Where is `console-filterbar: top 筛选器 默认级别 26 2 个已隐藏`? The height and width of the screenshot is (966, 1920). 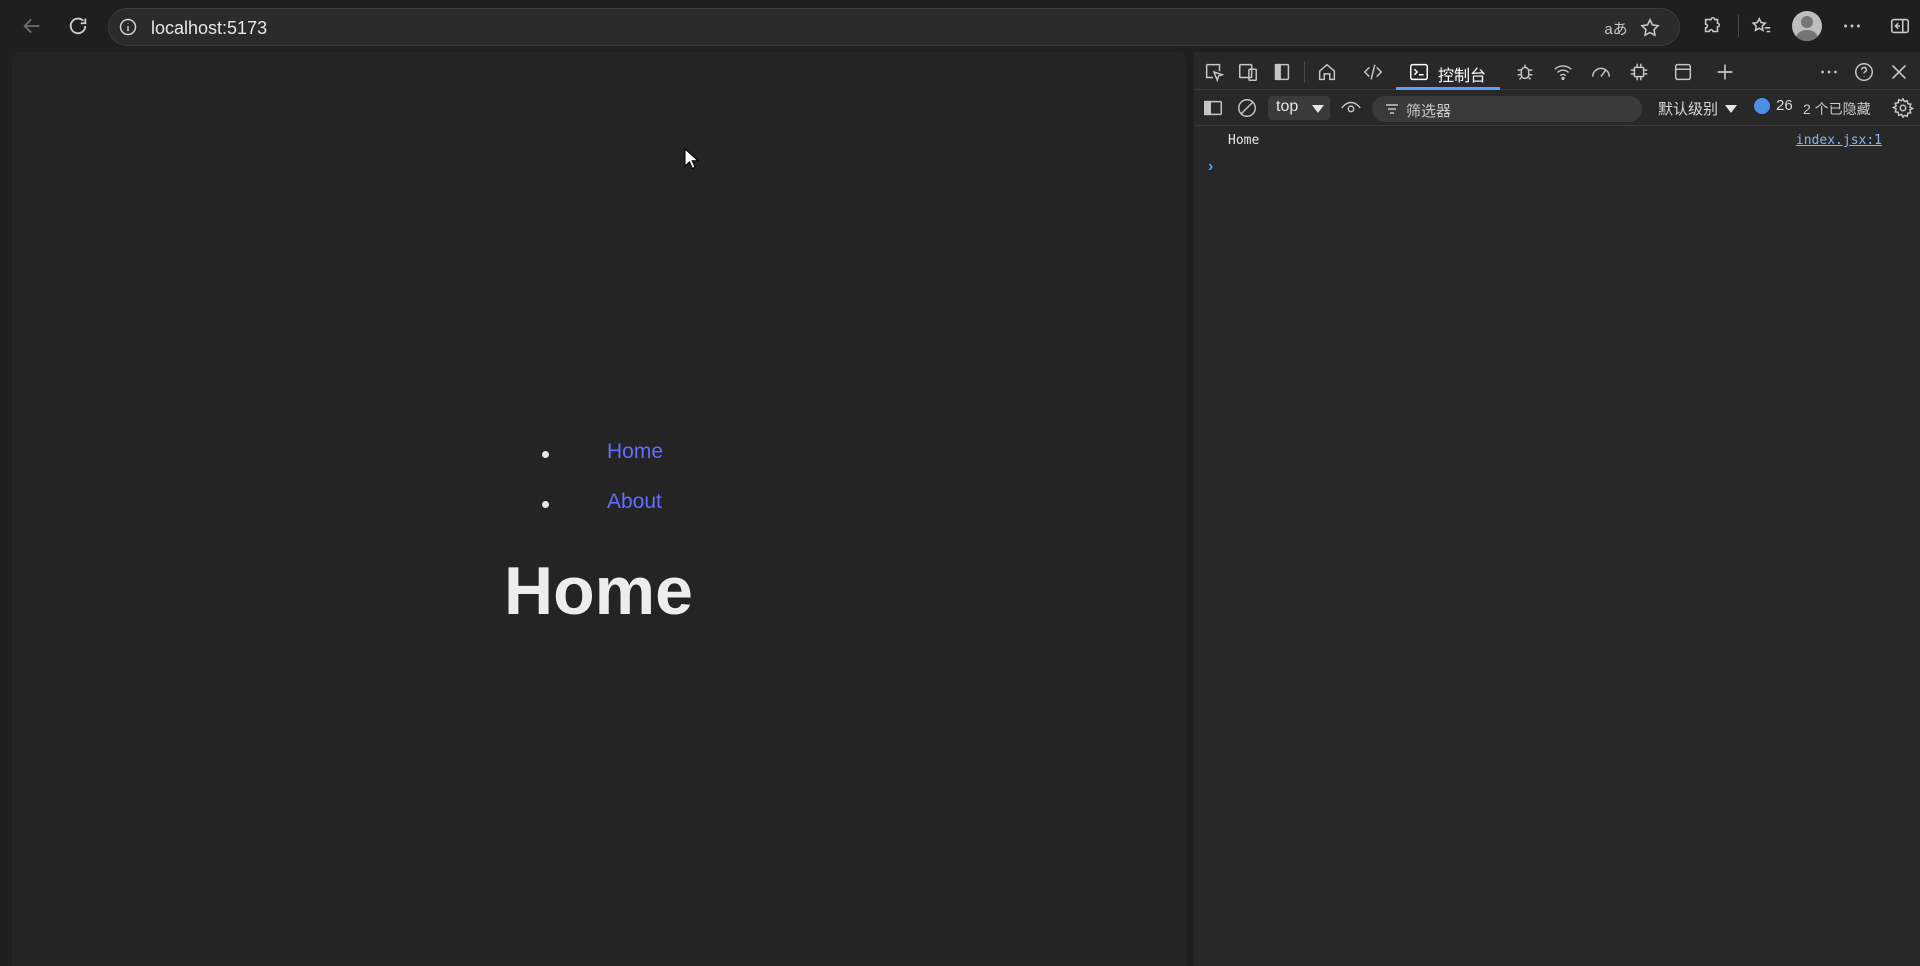 console-filterbar: top 筛选器 默认级别 26 2 个已隐藏 is located at coordinates (1557, 108).